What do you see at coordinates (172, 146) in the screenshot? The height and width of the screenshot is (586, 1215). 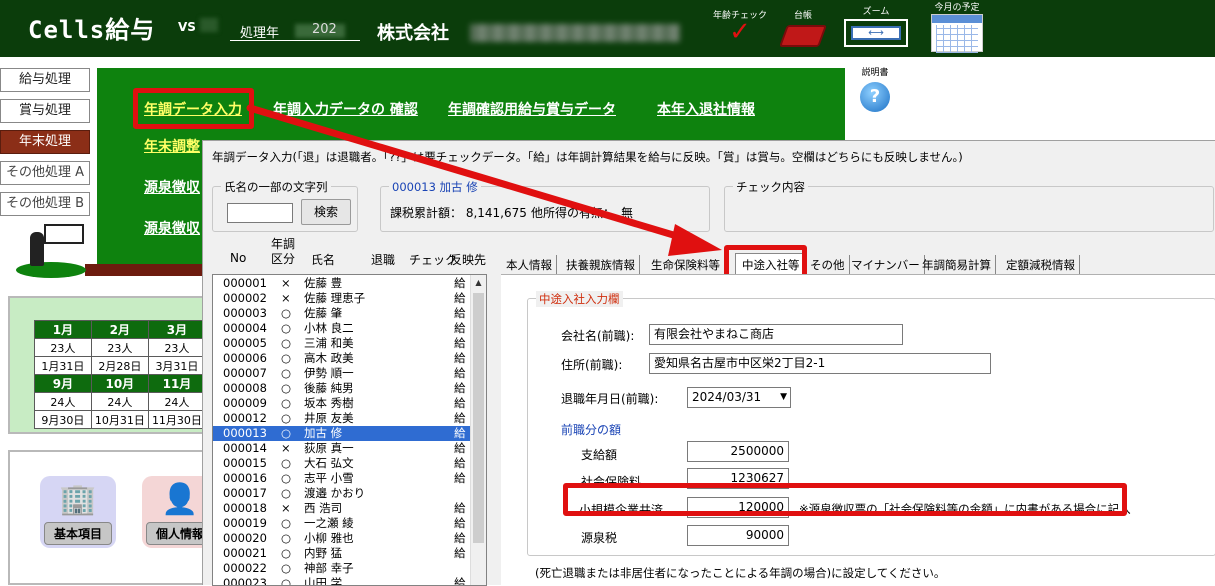 I see `link-yearend-adjust: 年末調整` at bounding box center [172, 146].